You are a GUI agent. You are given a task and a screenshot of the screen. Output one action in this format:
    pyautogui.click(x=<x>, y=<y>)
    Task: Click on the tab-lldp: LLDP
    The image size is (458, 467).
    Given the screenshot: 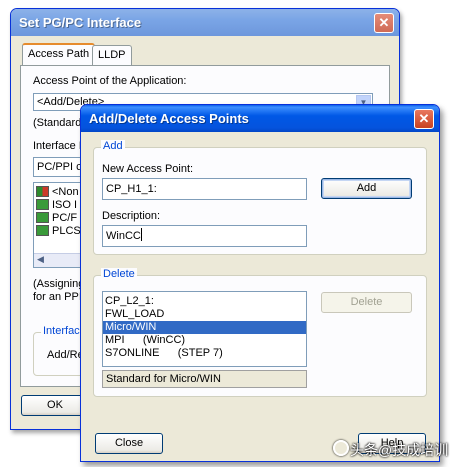 What is the action you would take?
    pyautogui.click(x=112, y=55)
    